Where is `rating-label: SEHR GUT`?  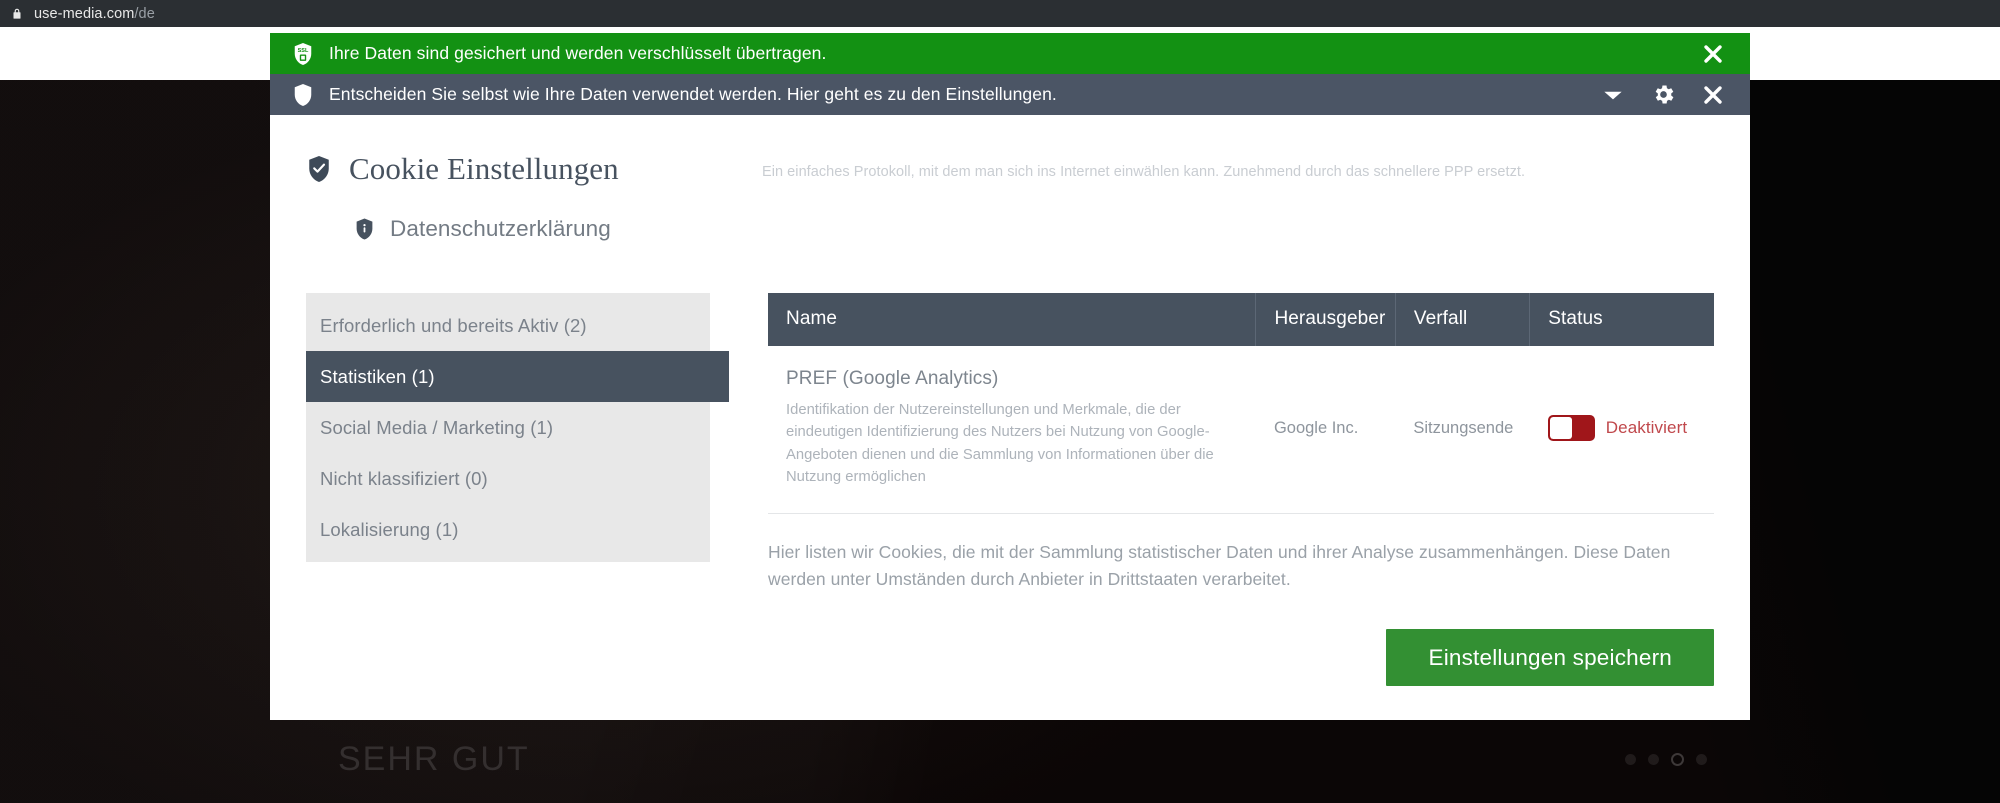 rating-label: SEHR GUT is located at coordinates (434, 759).